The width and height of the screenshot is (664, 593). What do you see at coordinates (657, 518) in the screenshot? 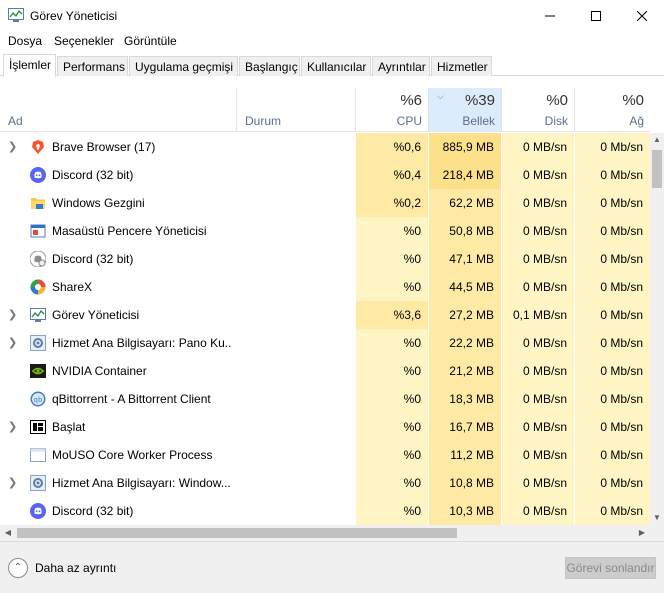
I see `scroll-down-icon: ▼` at bounding box center [657, 518].